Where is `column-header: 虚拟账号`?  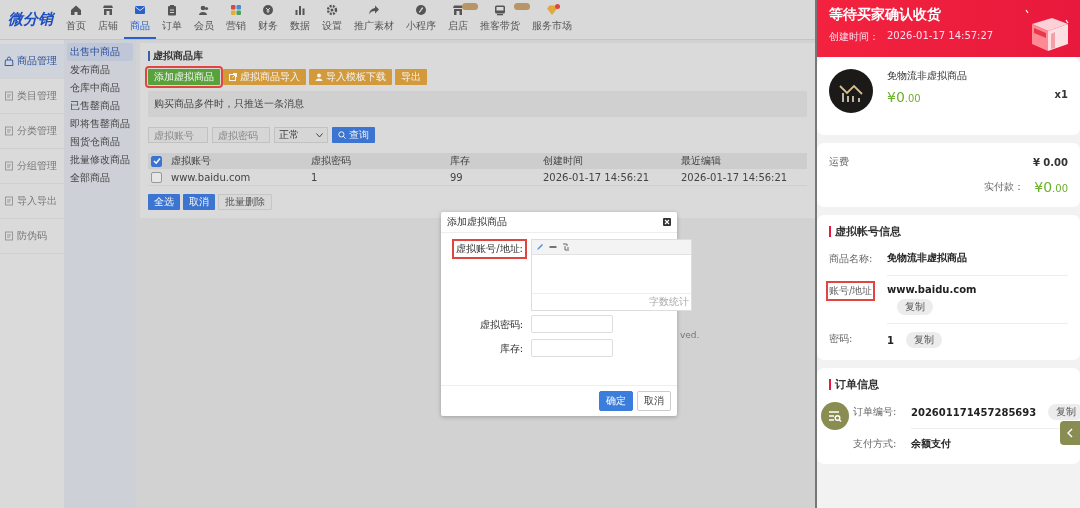
column-header: 虚拟账号 is located at coordinates (238, 161).